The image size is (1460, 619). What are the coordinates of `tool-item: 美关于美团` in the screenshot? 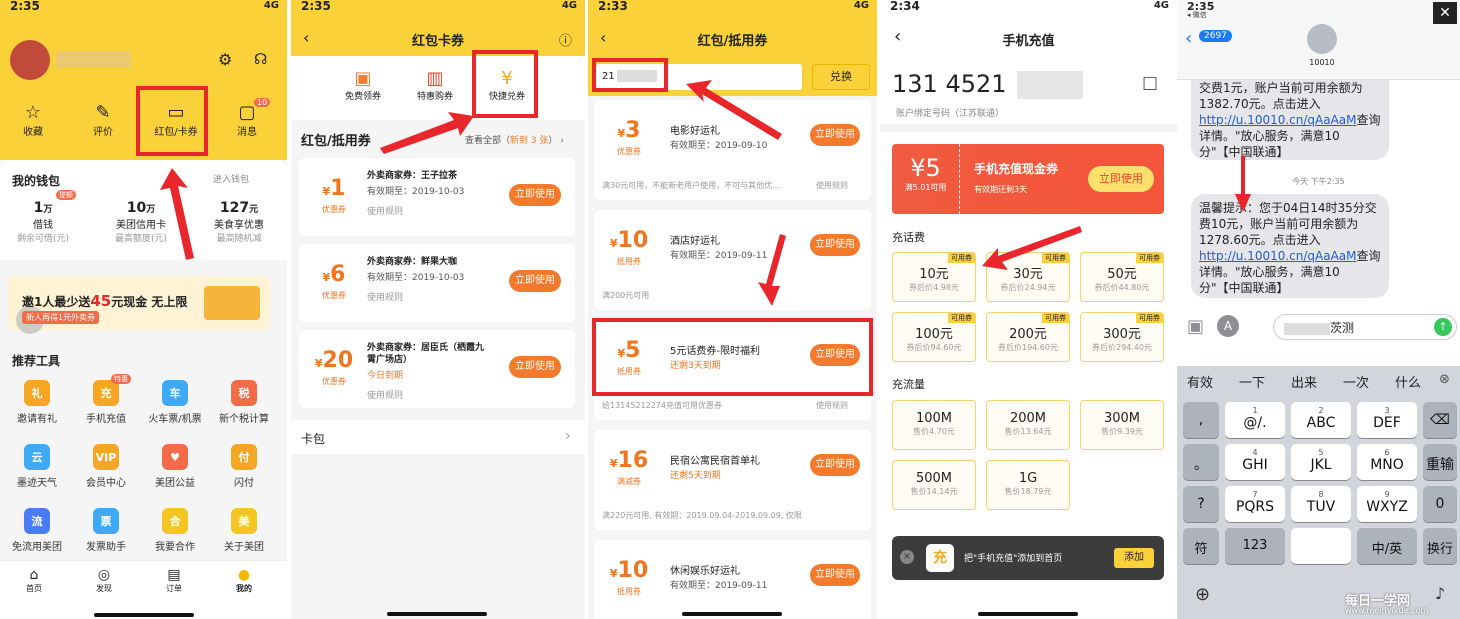 It's located at (244, 533).